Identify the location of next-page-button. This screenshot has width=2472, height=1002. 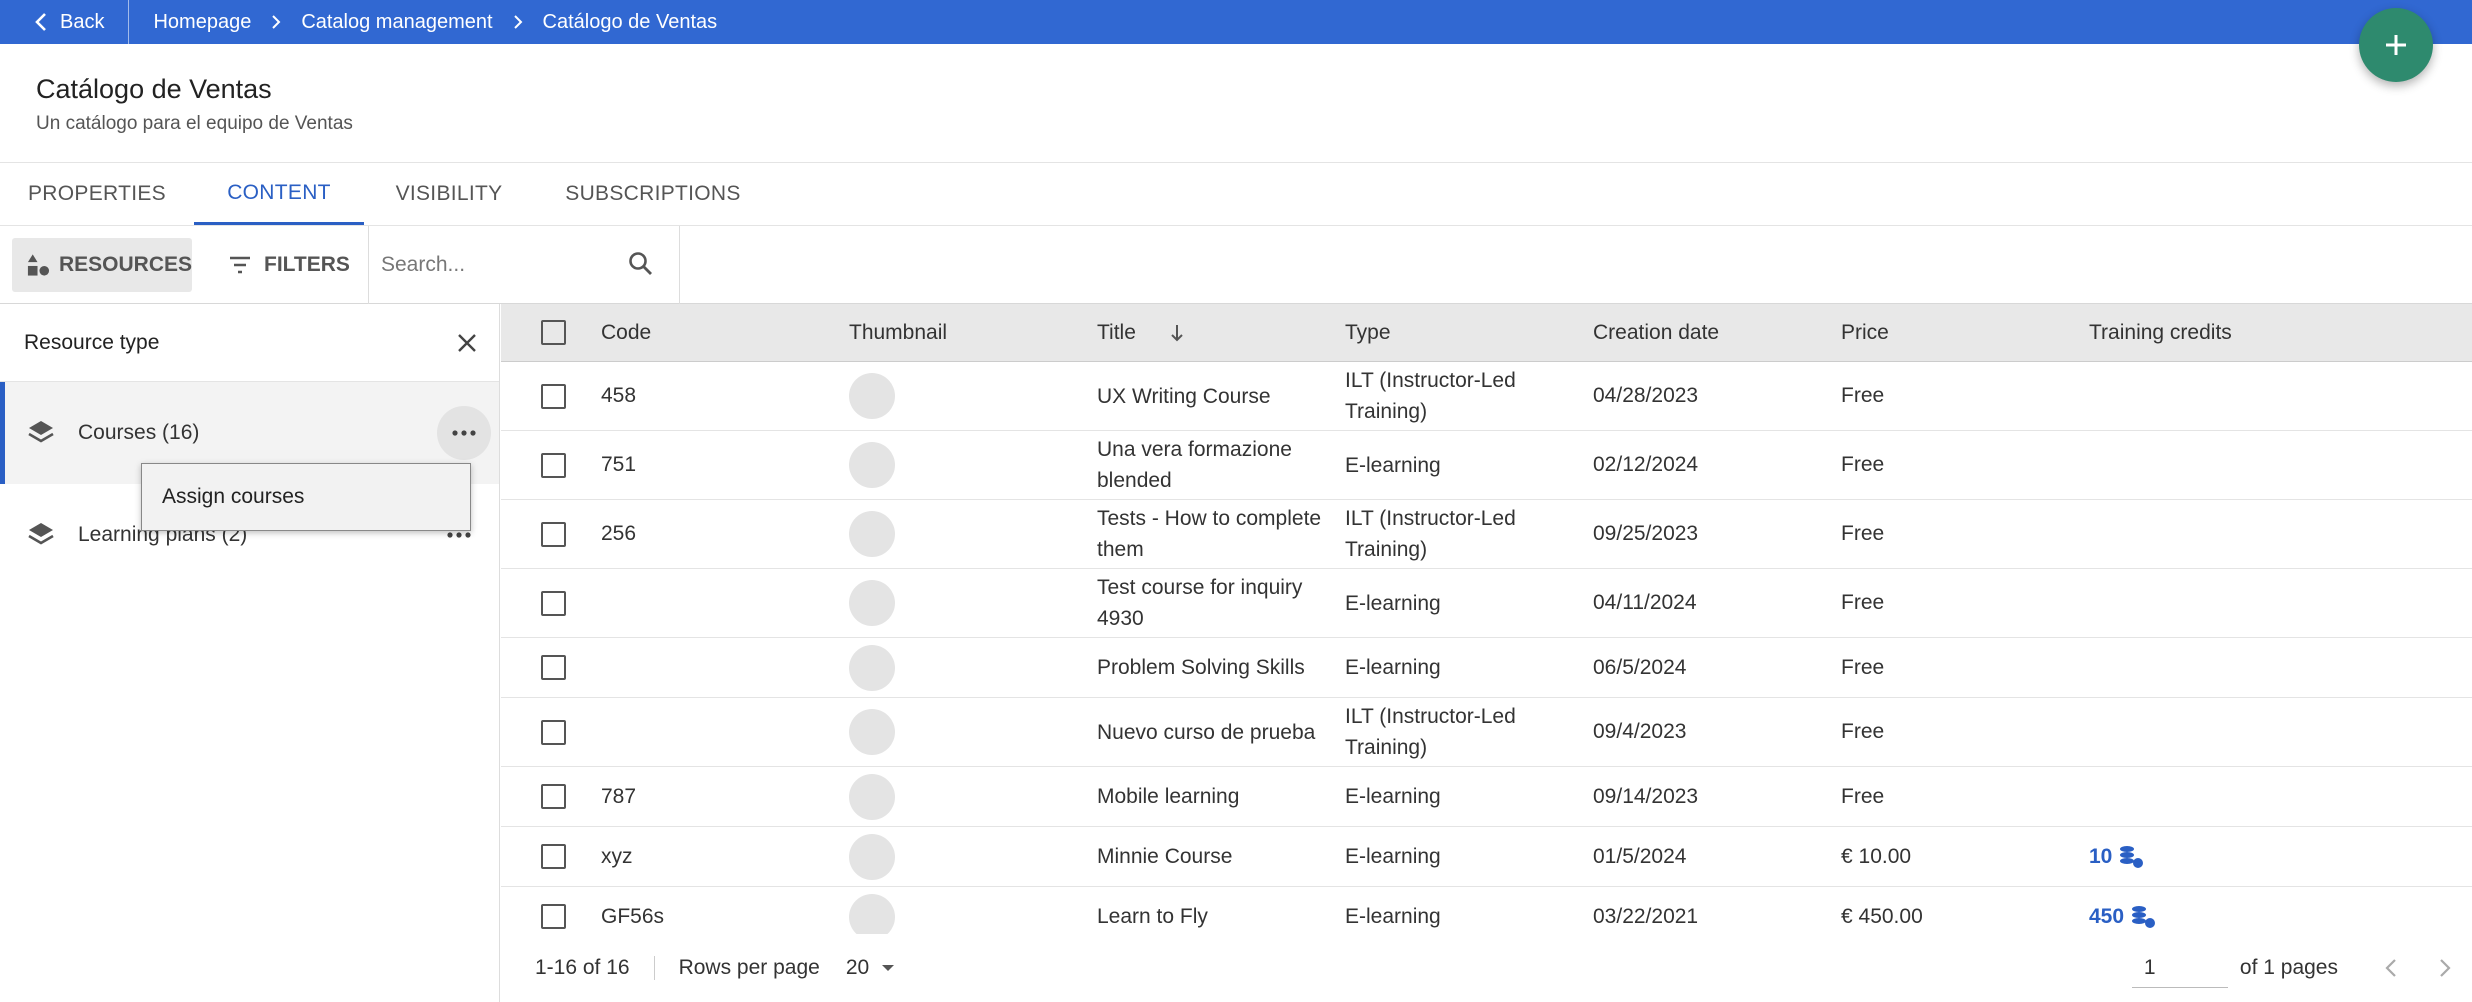
(2445, 968).